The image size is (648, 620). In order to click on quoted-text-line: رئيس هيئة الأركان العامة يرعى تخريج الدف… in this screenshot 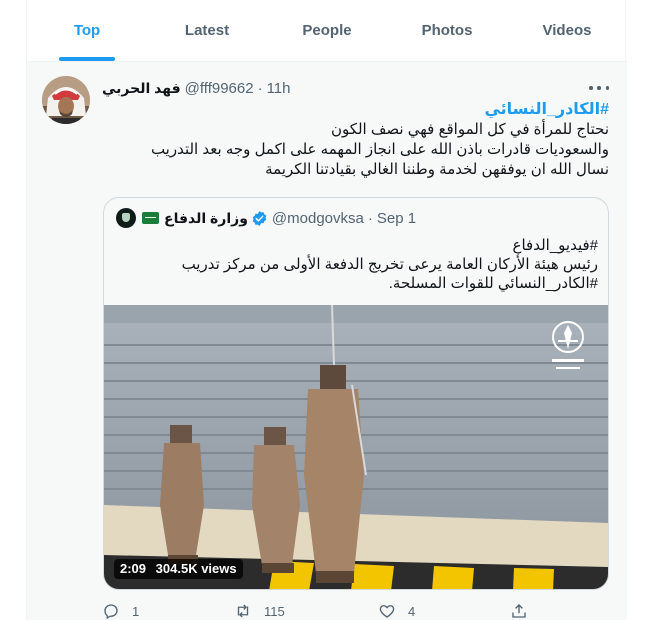, I will do `click(389, 264)`.